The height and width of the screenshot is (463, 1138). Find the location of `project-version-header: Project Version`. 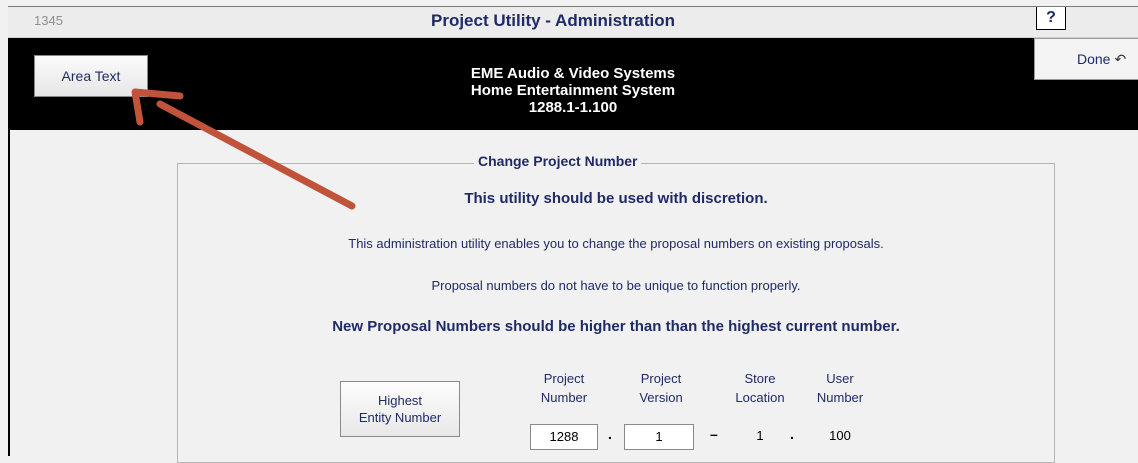

project-version-header: Project Version is located at coordinates (661, 388).